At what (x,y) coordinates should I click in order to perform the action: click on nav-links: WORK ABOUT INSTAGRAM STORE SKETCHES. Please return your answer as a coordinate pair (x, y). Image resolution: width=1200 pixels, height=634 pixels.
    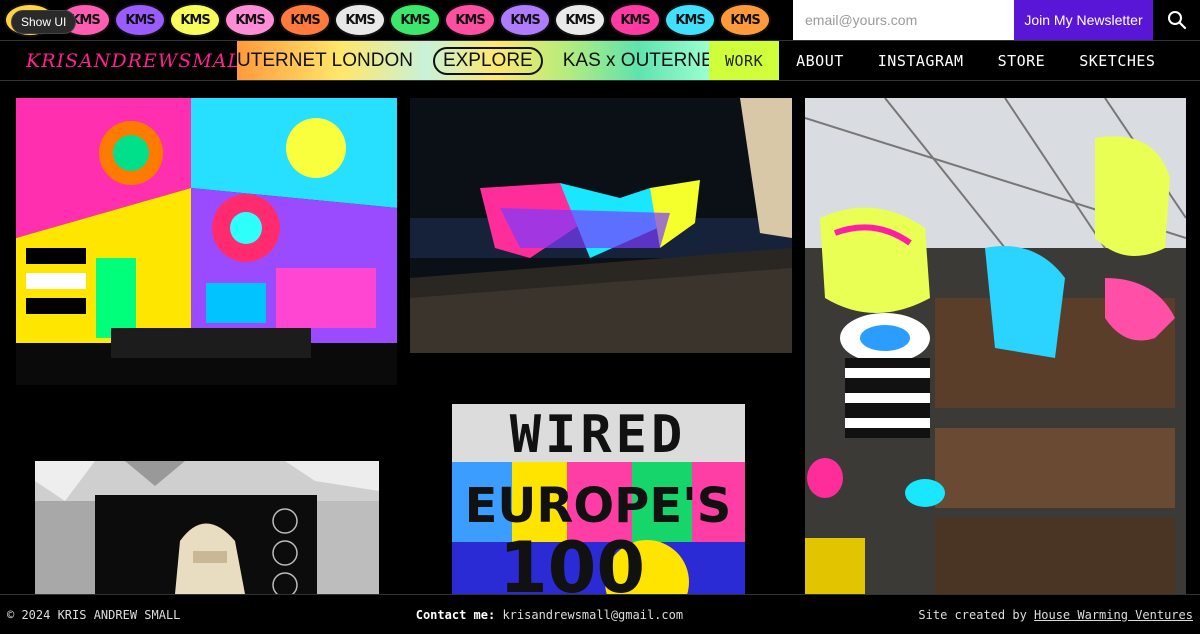
    Looking at the image, I should click on (940, 60).